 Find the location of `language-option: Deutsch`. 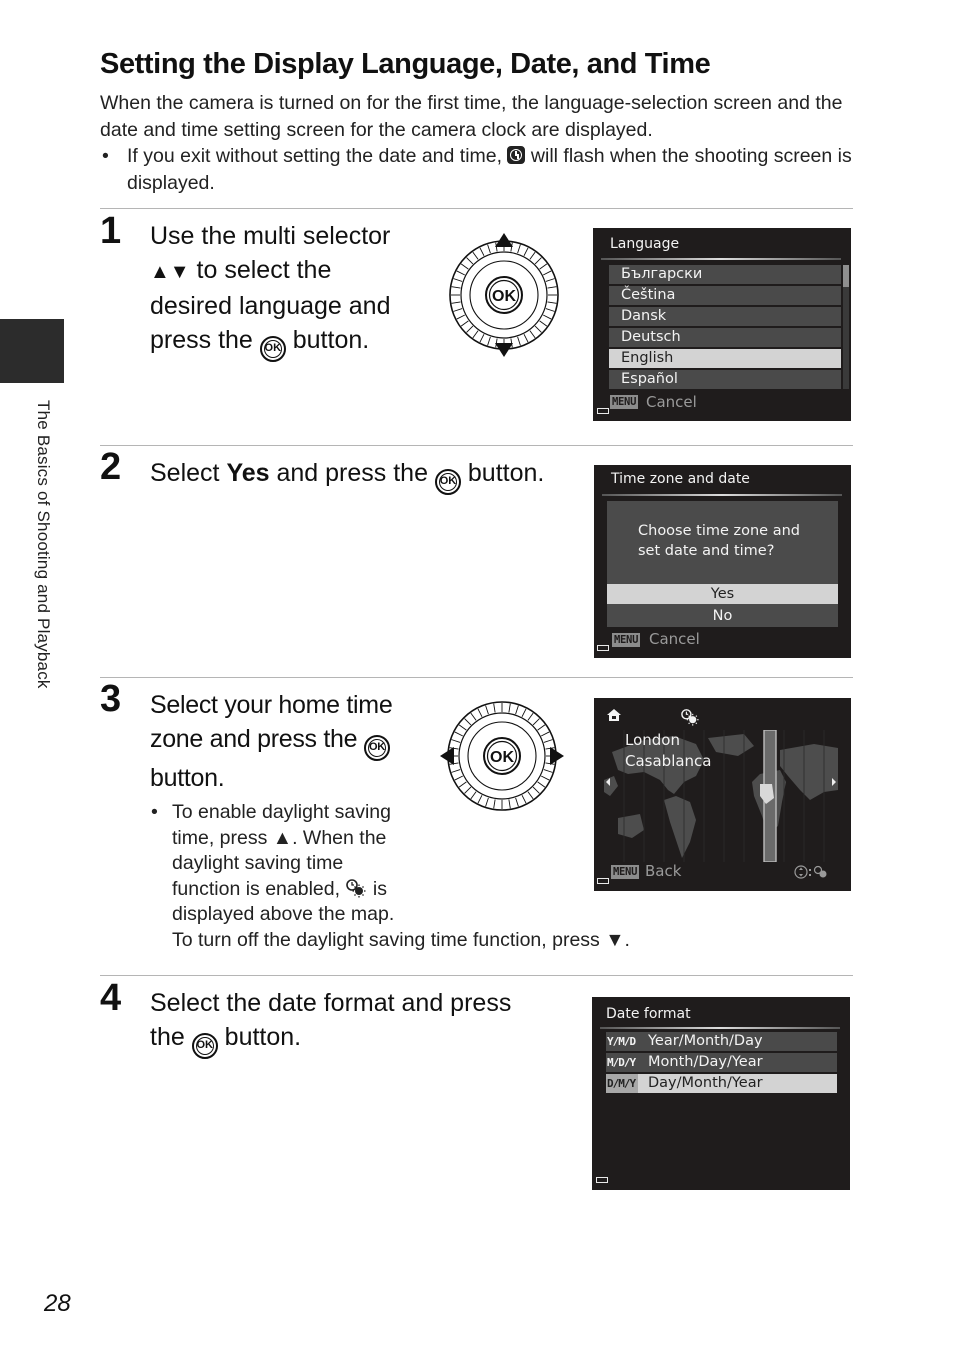

language-option: Deutsch is located at coordinates (725, 337).